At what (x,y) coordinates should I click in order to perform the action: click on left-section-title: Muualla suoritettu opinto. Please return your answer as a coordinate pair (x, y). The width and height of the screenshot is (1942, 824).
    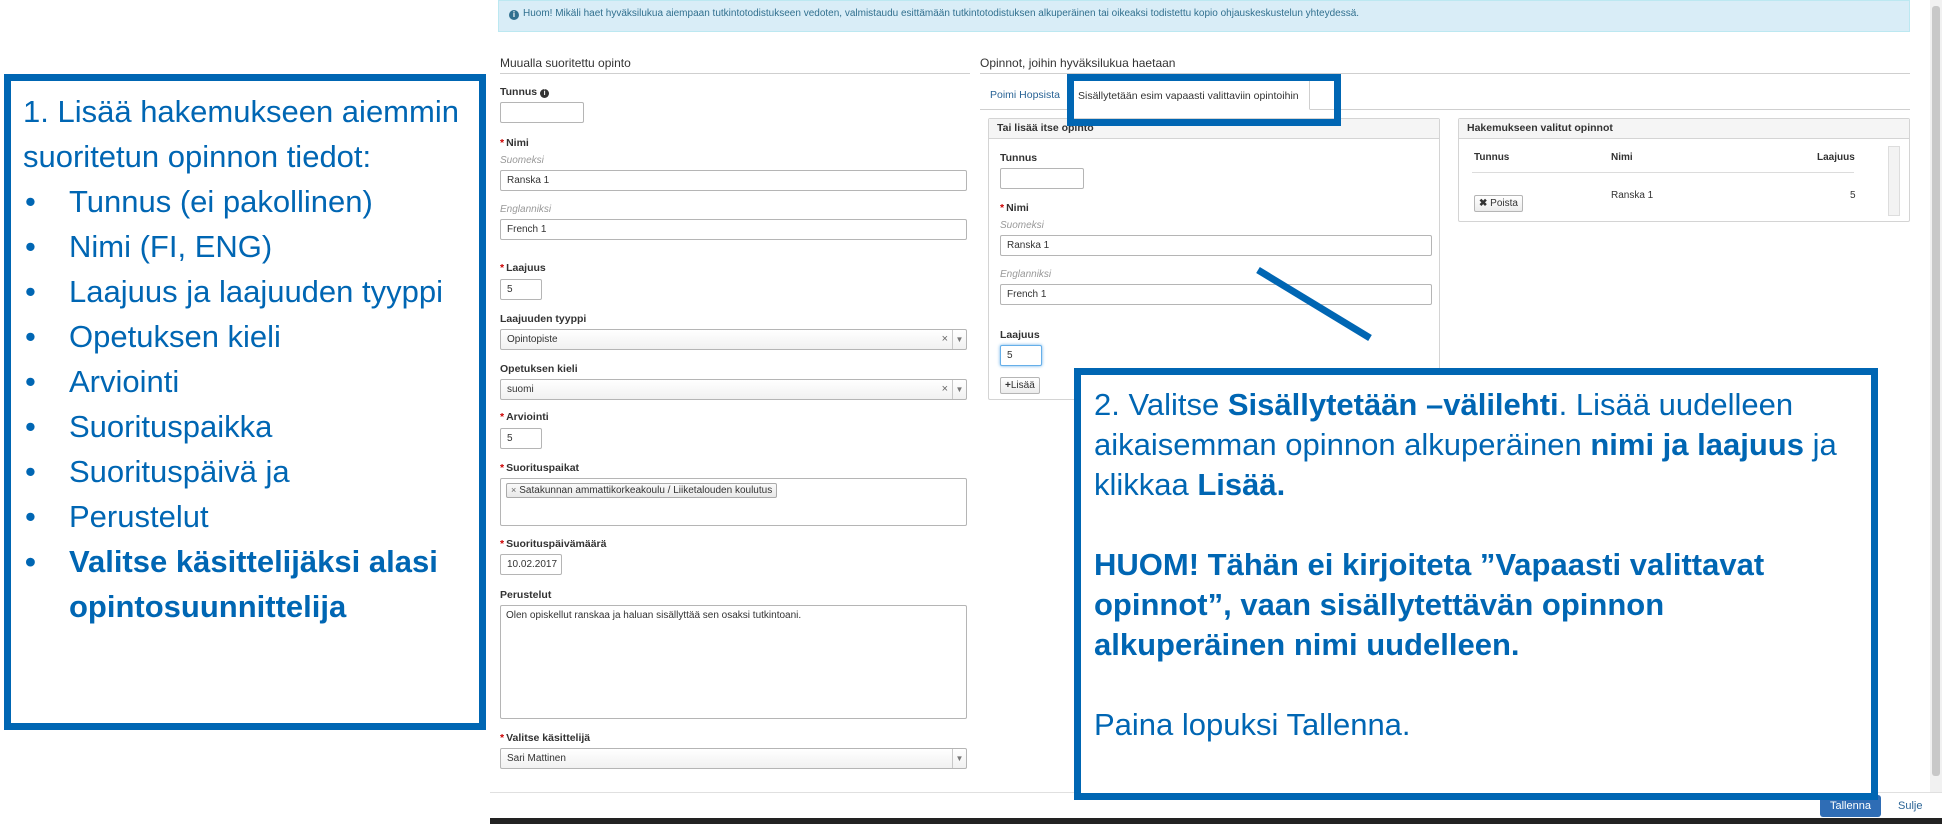
    Looking at the image, I should click on (735, 65).